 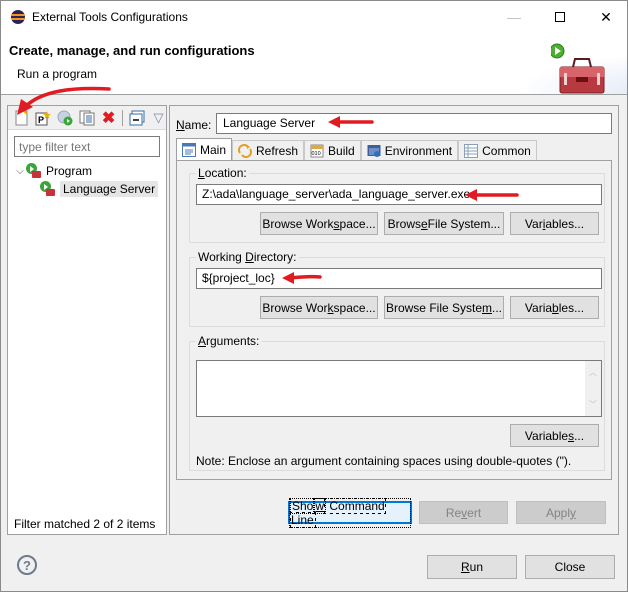 What do you see at coordinates (593, 404) in the screenshot?
I see `scroll-down-icon: ﹀` at bounding box center [593, 404].